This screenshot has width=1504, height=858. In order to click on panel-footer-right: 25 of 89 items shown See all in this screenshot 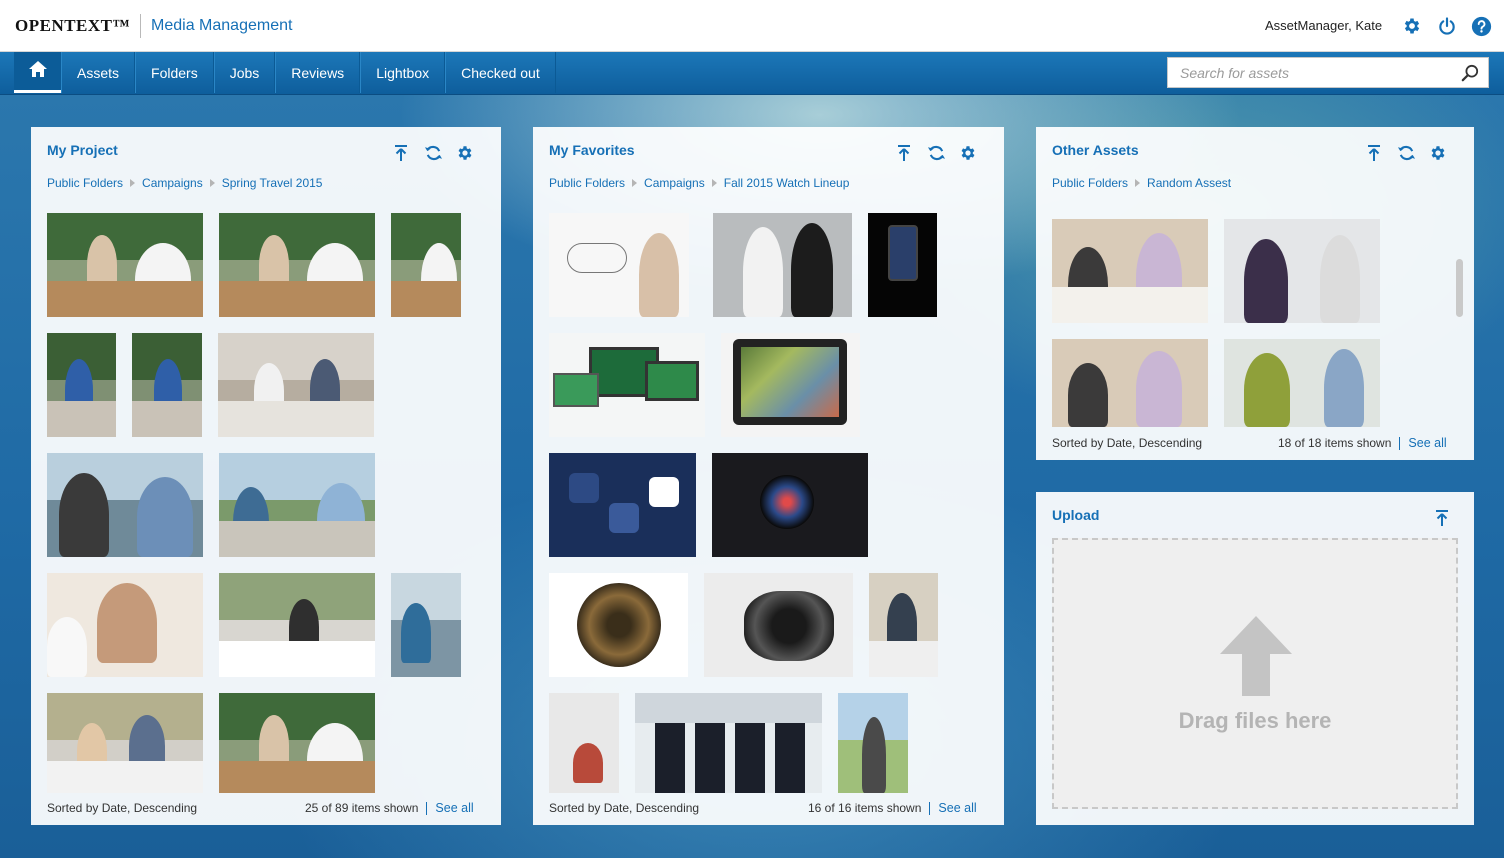, I will do `click(389, 808)`.